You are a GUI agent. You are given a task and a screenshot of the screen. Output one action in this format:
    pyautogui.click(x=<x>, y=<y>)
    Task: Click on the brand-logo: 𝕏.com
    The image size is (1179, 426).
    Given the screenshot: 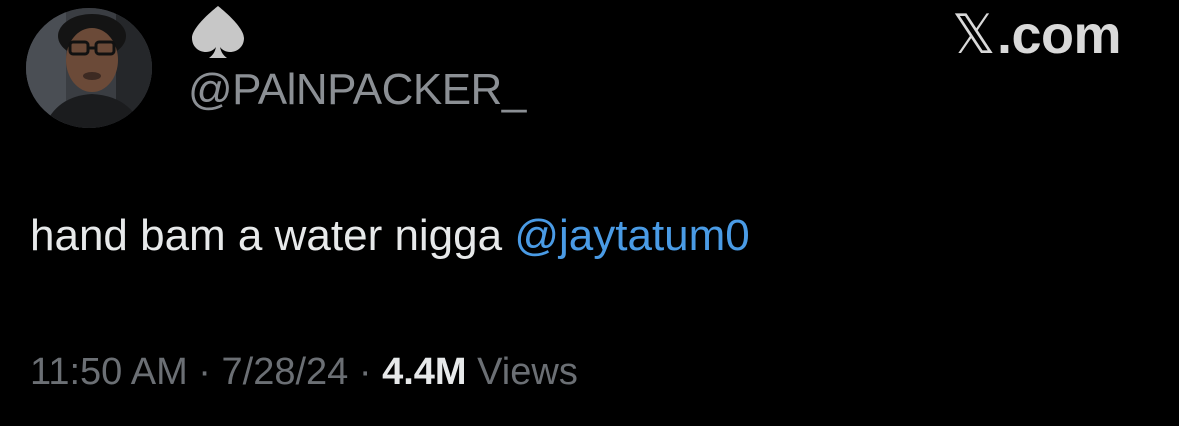 What is the action you would take?
    pyautogui.click(x=1036, y=34)
    